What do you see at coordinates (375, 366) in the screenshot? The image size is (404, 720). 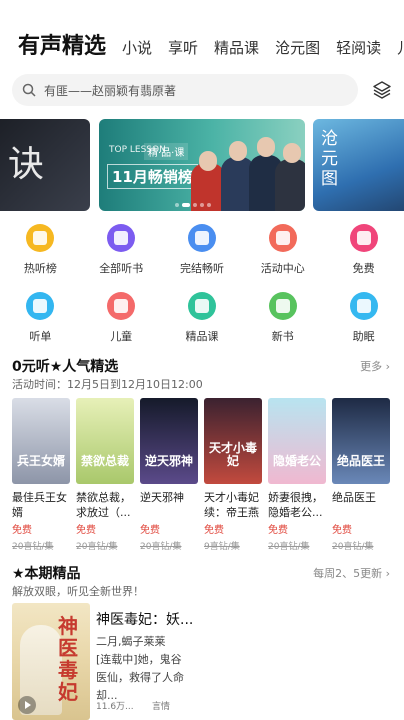 I see `more-link: 更多 ›` at bounding box center [375, 366].